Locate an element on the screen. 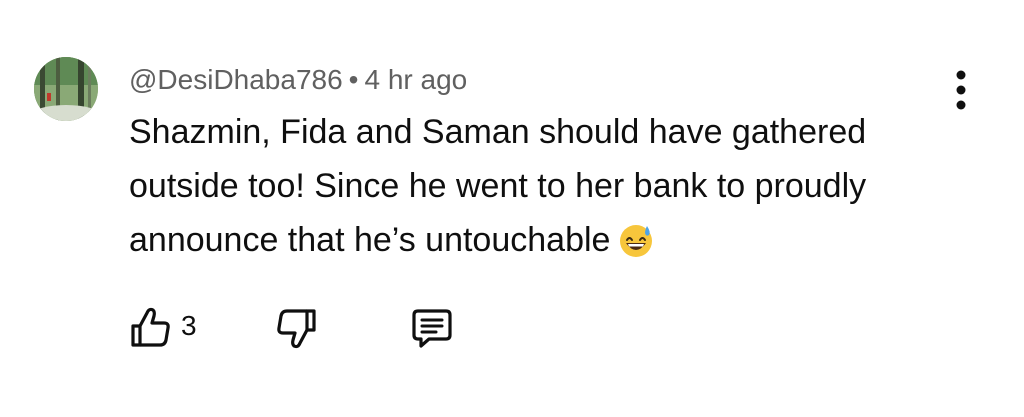  reply-button is located at coordinates (434, 326).